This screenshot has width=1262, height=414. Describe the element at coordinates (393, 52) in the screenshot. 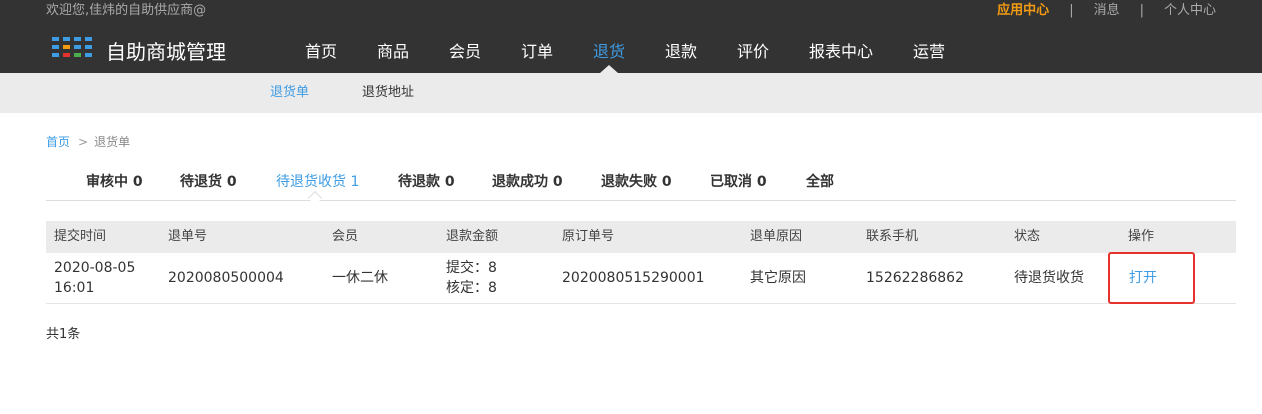

I see `nav-products: 商品` at that location.